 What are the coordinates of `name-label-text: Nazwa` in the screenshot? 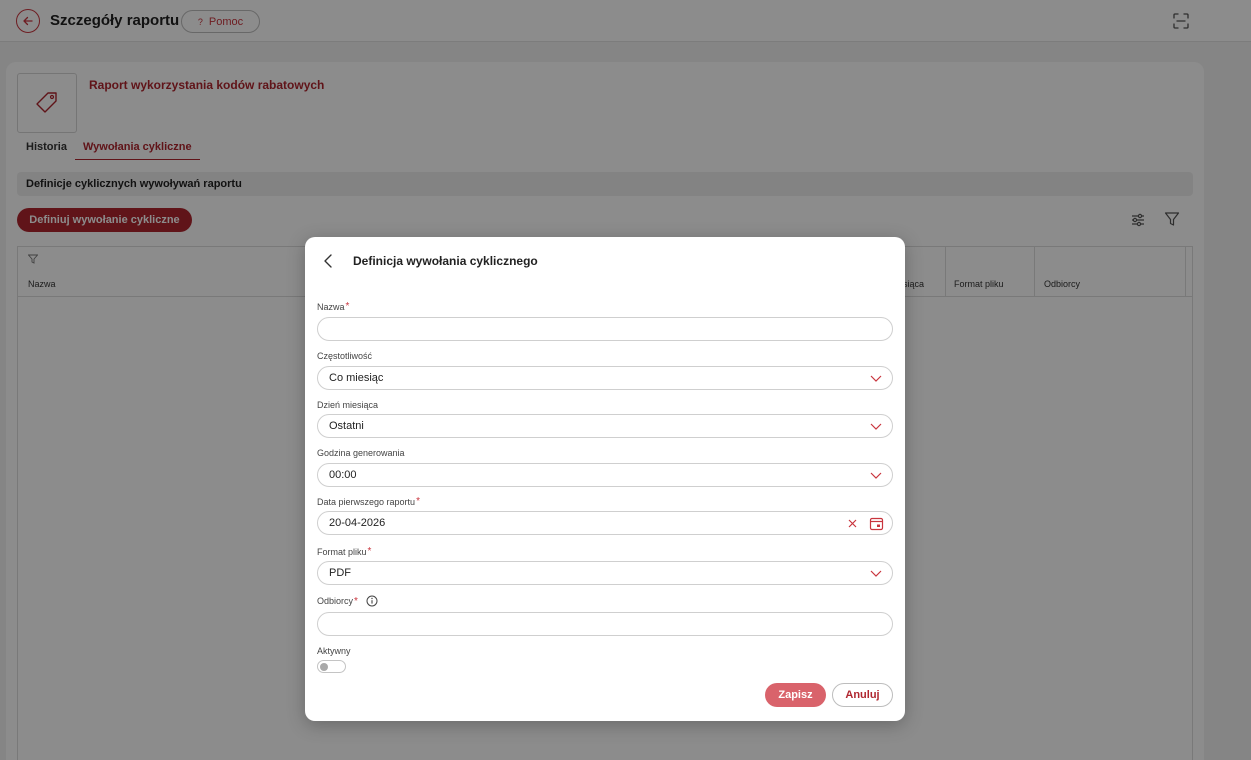 It's located at (331, 306).